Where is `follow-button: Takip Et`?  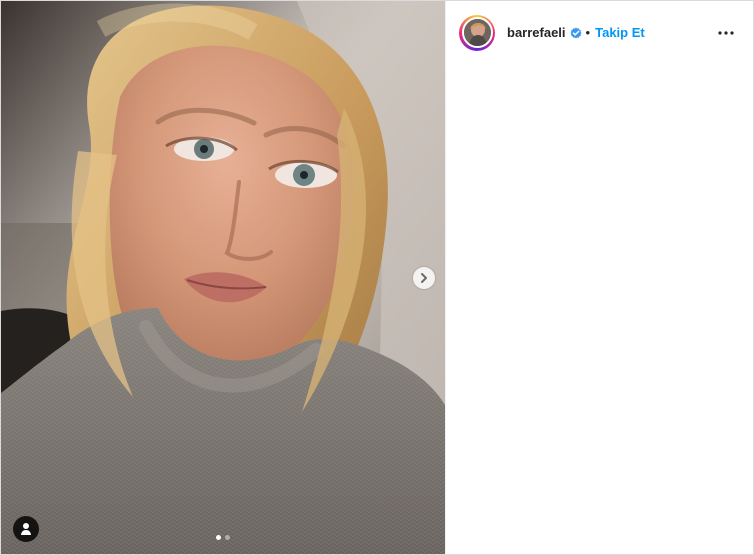
follow-button: Takip Et is located at coordinates (620, 32).